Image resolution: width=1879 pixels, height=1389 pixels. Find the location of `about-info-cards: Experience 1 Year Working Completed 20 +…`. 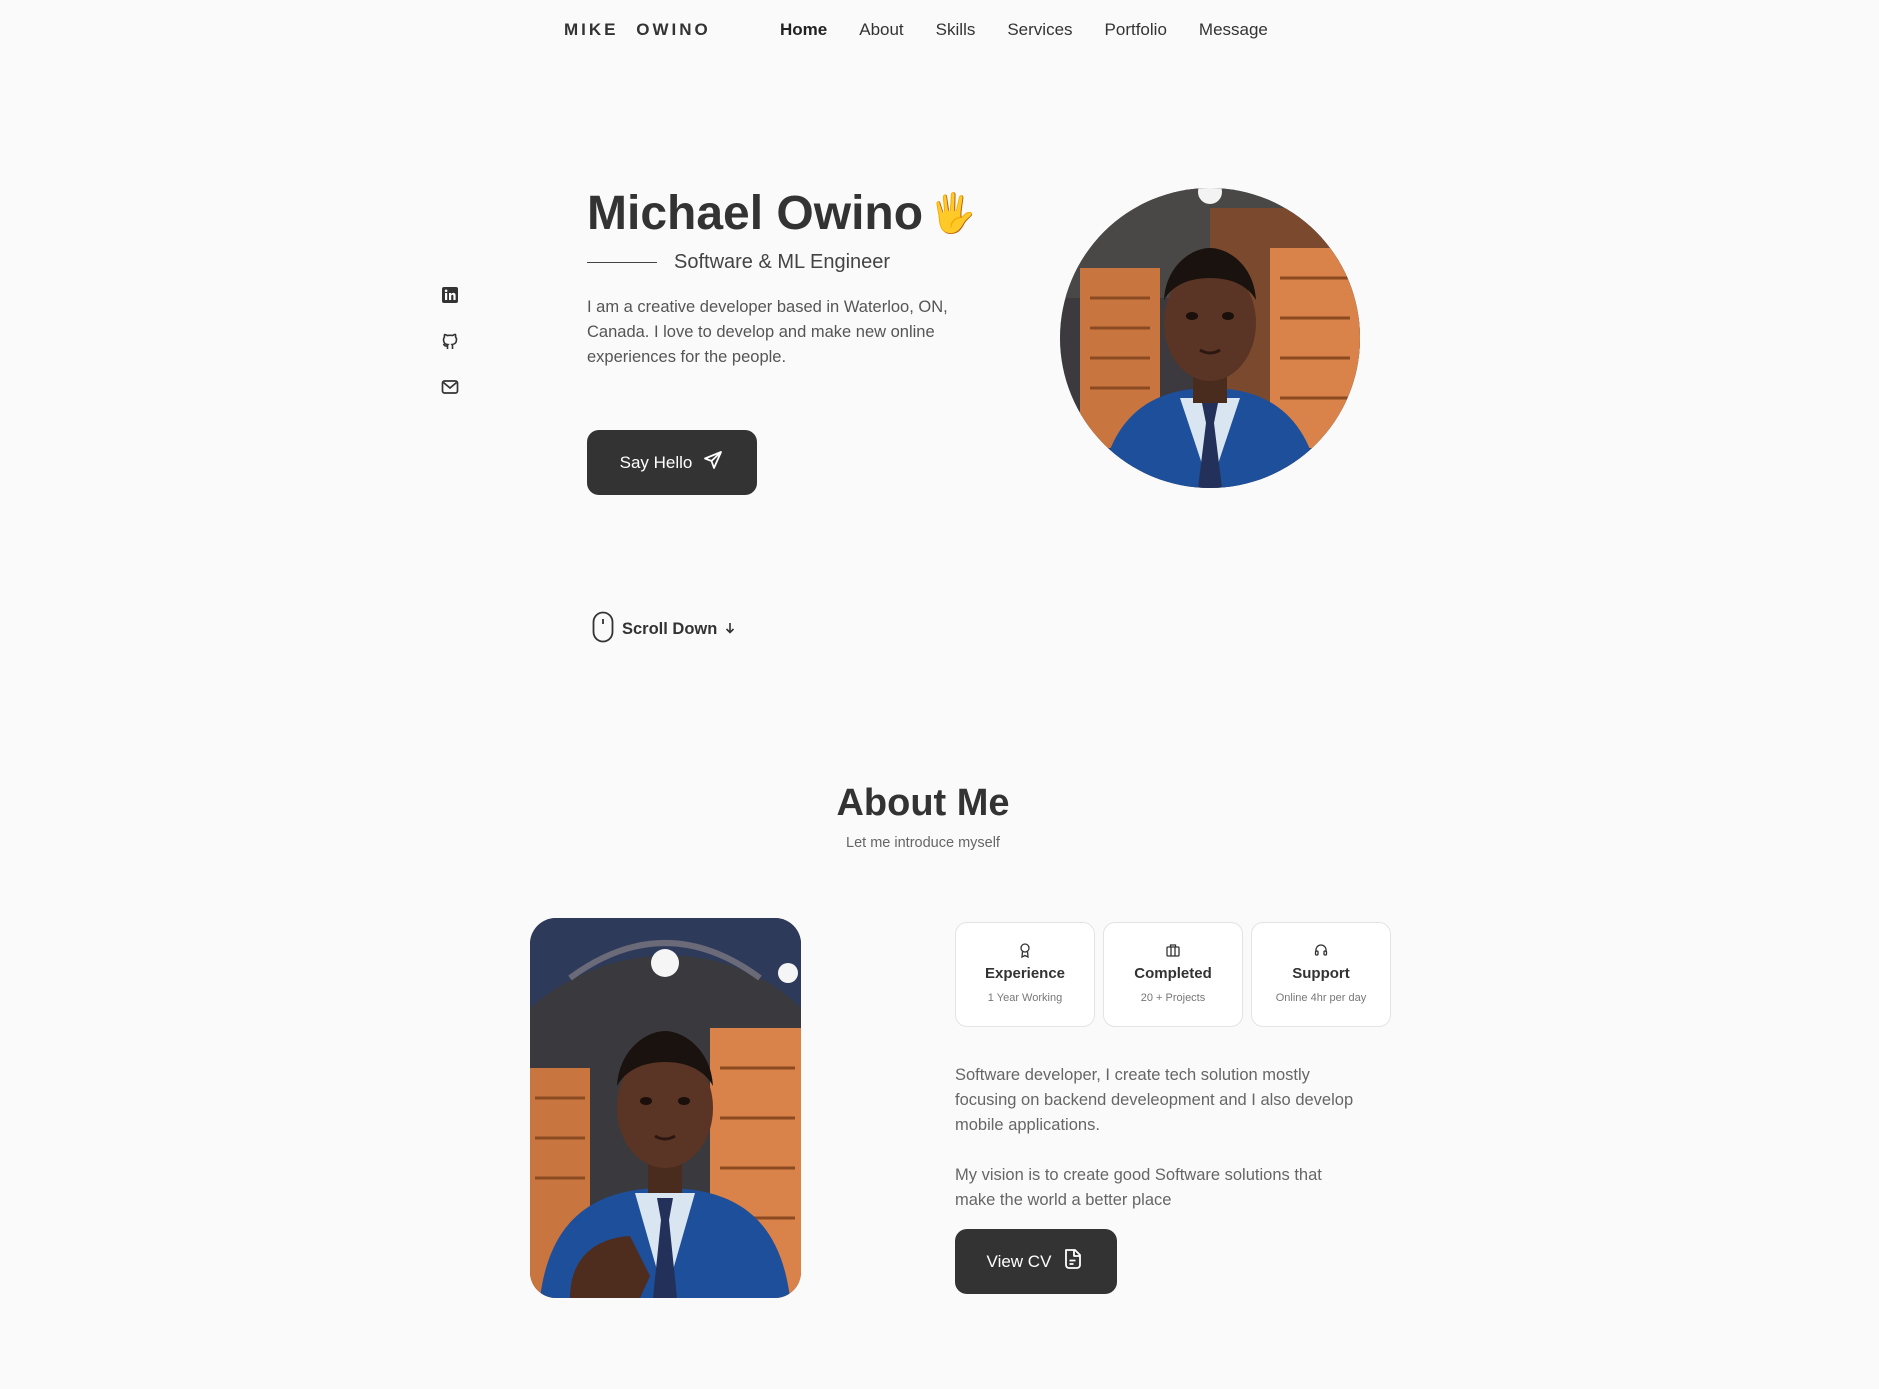

about-info-cards: Experience 1 Year Working Completed 20 +… is located at coordinates (1173, 974).